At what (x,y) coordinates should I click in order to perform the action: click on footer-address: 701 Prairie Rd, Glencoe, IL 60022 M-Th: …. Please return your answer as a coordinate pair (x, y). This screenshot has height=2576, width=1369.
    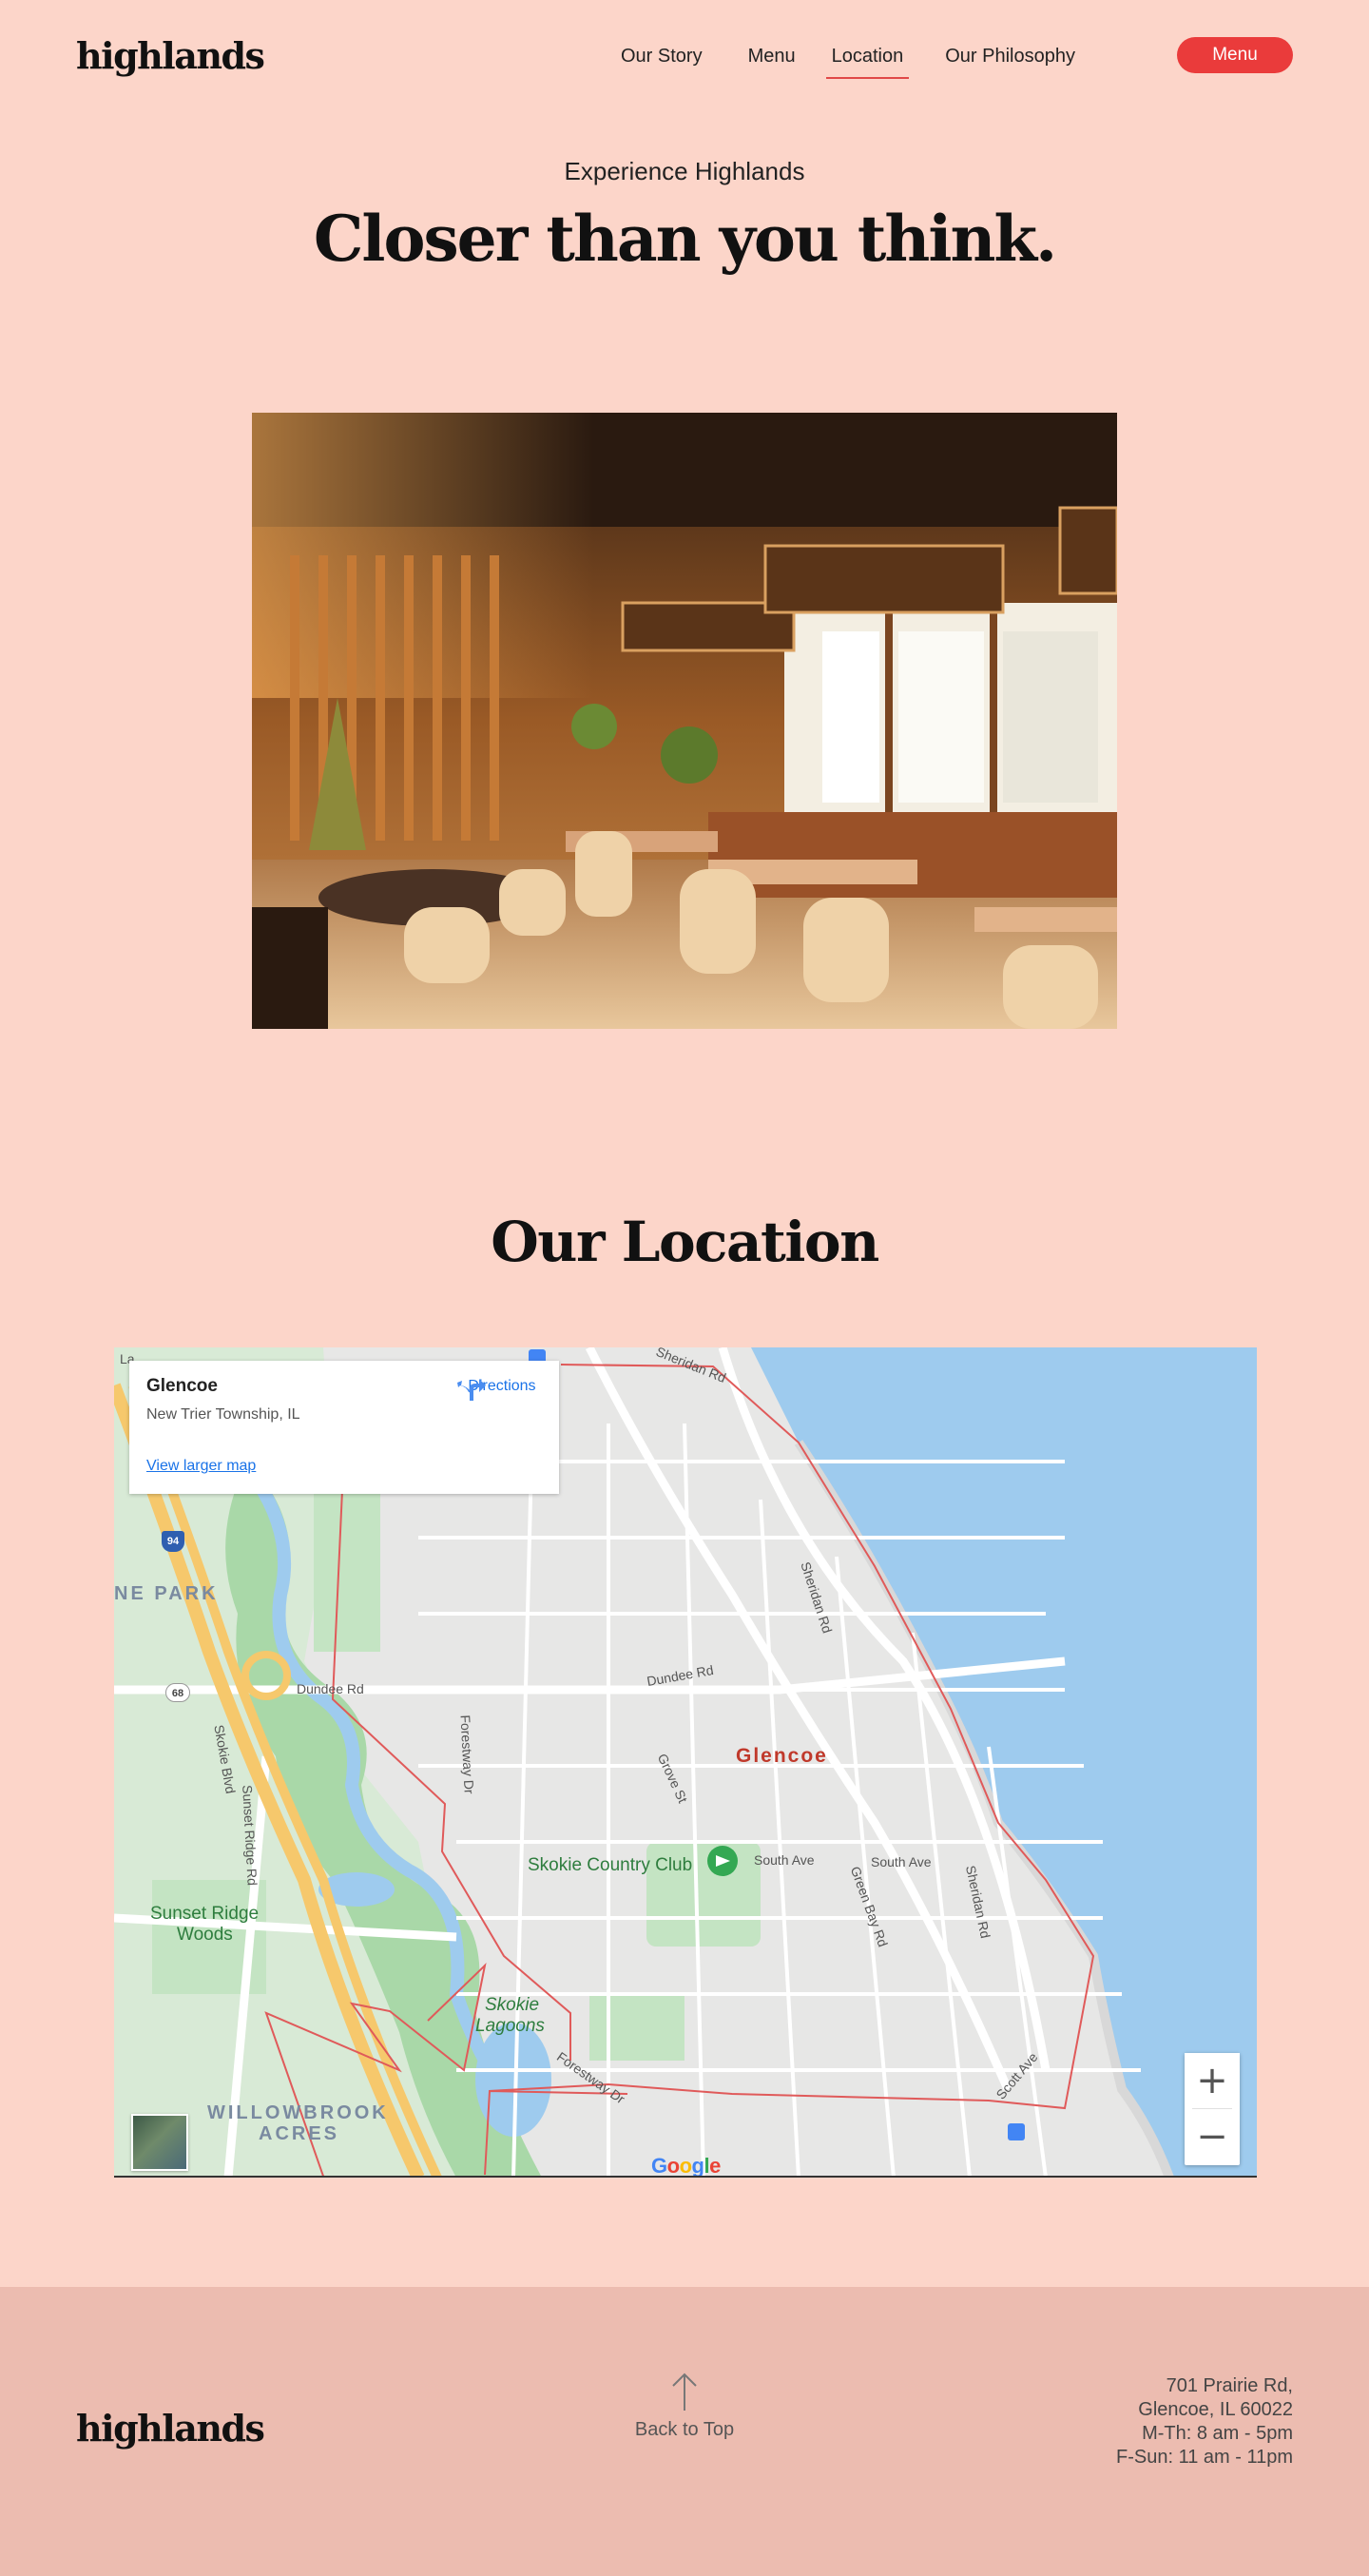
    Looking at the image, I should click on (1204, 2421).